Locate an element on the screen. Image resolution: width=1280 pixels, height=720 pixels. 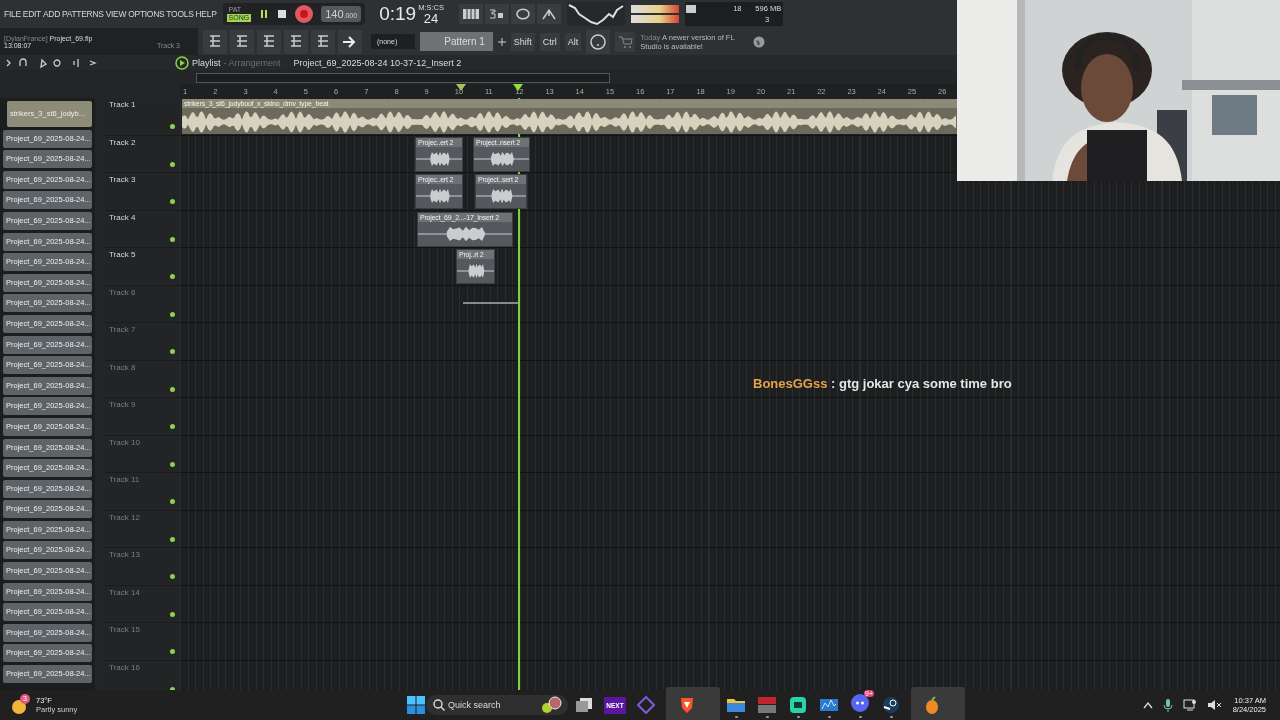
chat-app-icon is located at coordinates (798, 705).